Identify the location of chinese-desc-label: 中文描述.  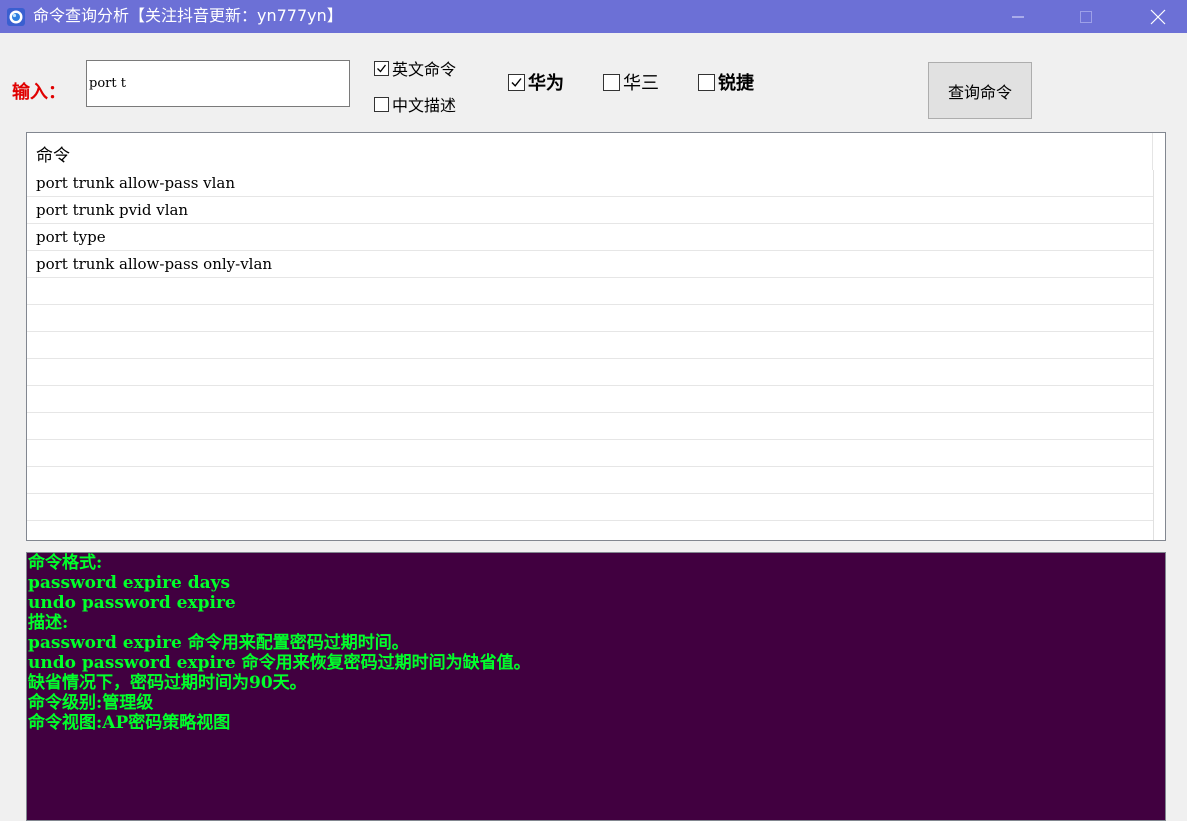
(424, 105).